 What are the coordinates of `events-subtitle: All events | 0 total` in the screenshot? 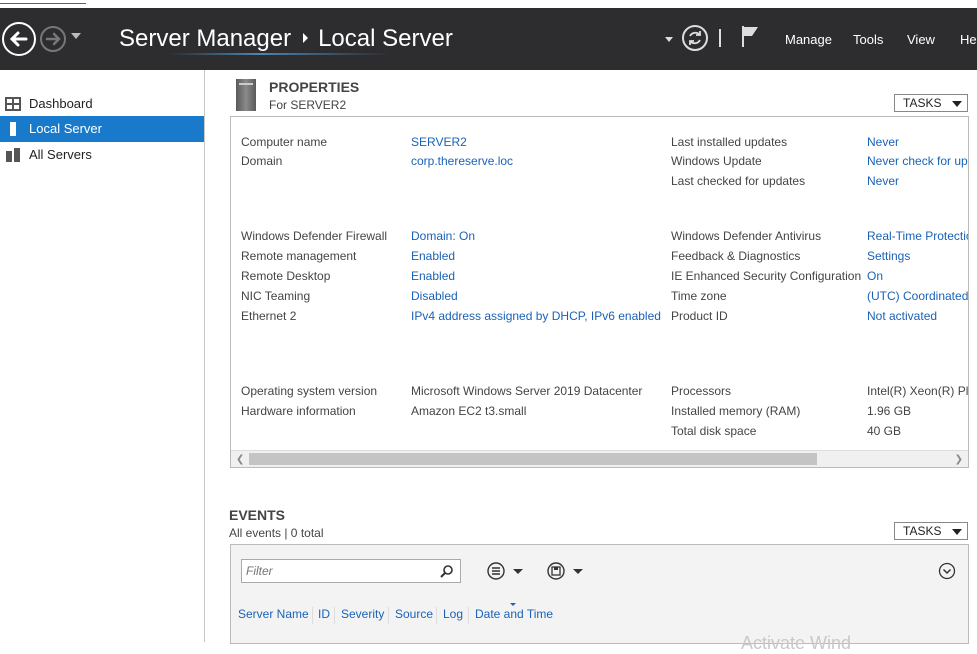 It's located at (276, 533).